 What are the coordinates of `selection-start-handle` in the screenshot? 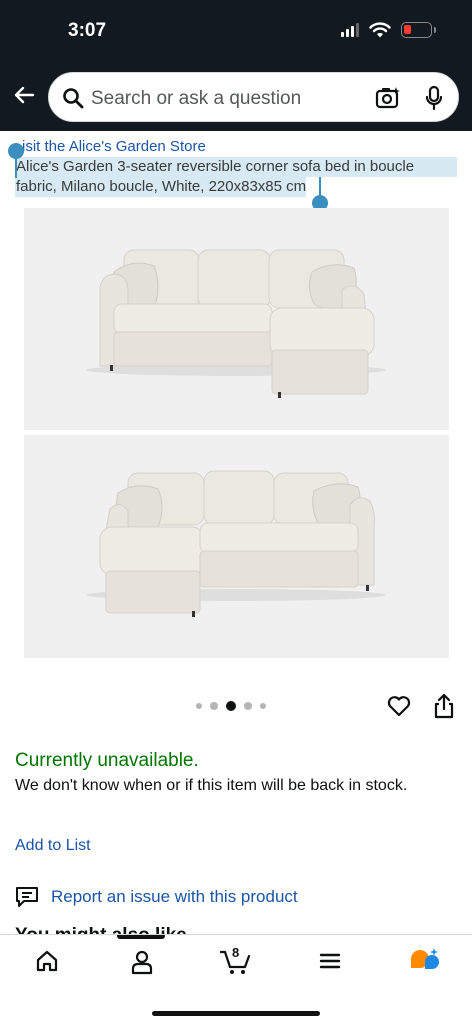 It's located at (16, 151).